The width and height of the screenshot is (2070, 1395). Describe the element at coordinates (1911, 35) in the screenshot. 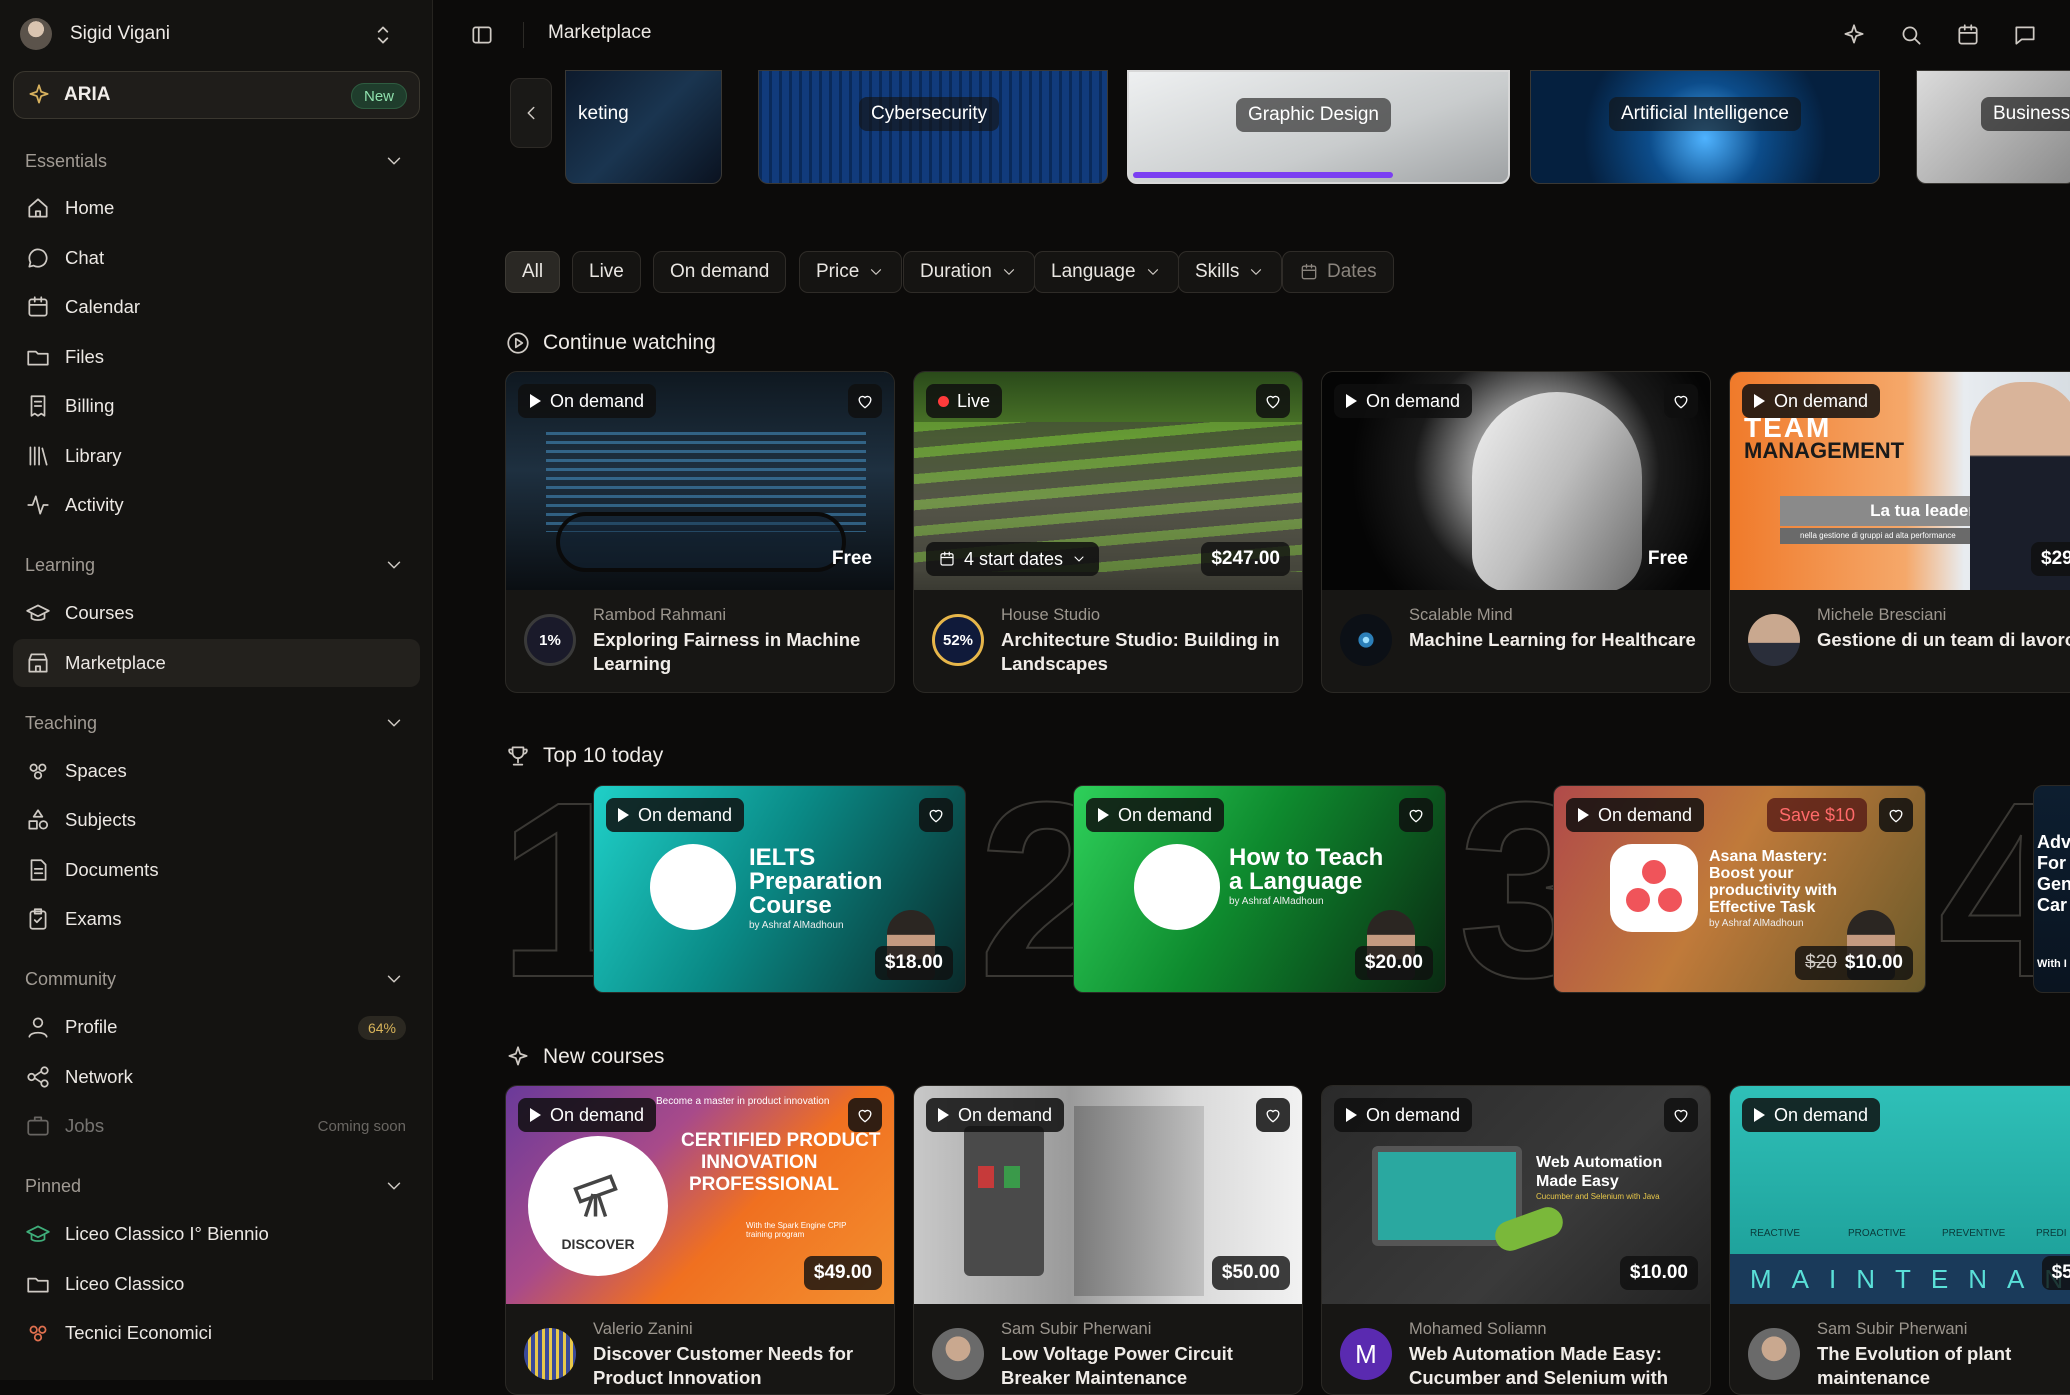

I see `search-icon` at that location.